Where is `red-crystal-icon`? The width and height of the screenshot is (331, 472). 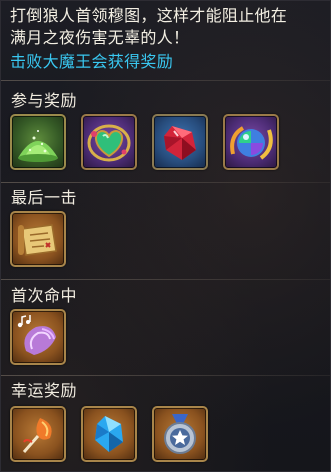 red-crystal-icon is located at coordinates (180, 143).